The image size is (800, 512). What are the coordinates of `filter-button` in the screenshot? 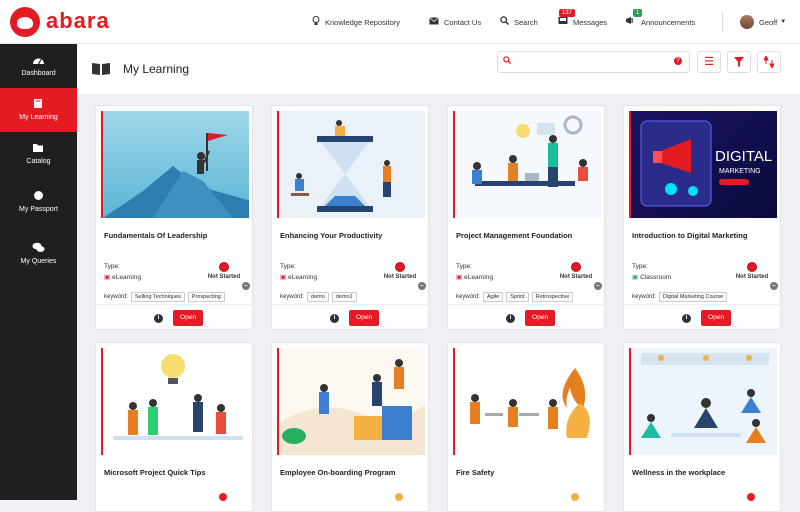 It's located at (739, 62).